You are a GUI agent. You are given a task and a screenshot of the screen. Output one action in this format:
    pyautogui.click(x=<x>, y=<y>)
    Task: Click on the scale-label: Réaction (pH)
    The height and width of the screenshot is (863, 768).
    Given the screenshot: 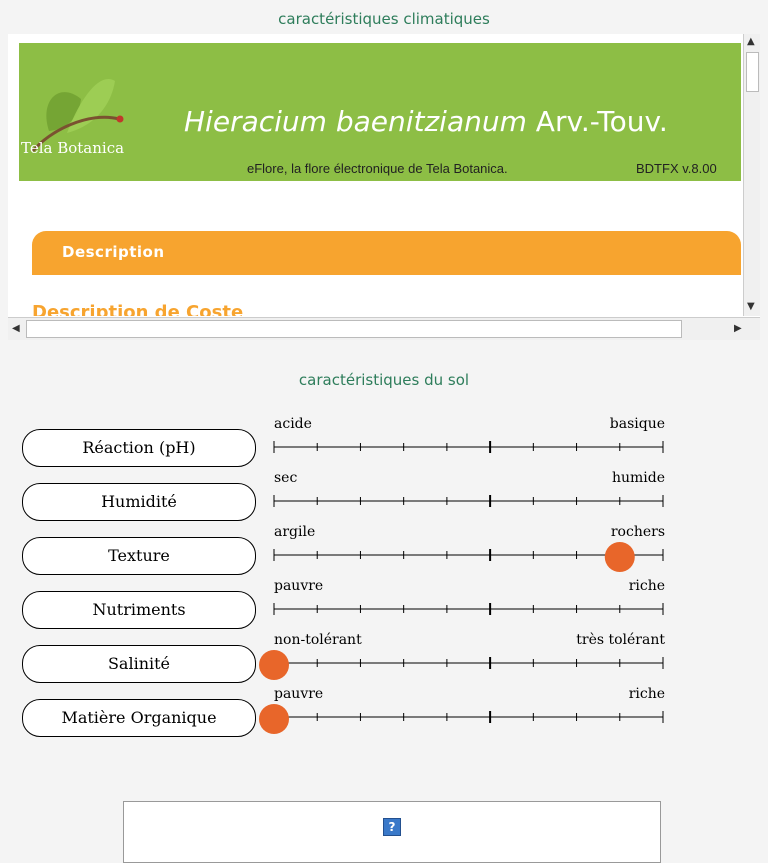 What is the action you would take?
    pyautogui.click(x=139, y=448)
    